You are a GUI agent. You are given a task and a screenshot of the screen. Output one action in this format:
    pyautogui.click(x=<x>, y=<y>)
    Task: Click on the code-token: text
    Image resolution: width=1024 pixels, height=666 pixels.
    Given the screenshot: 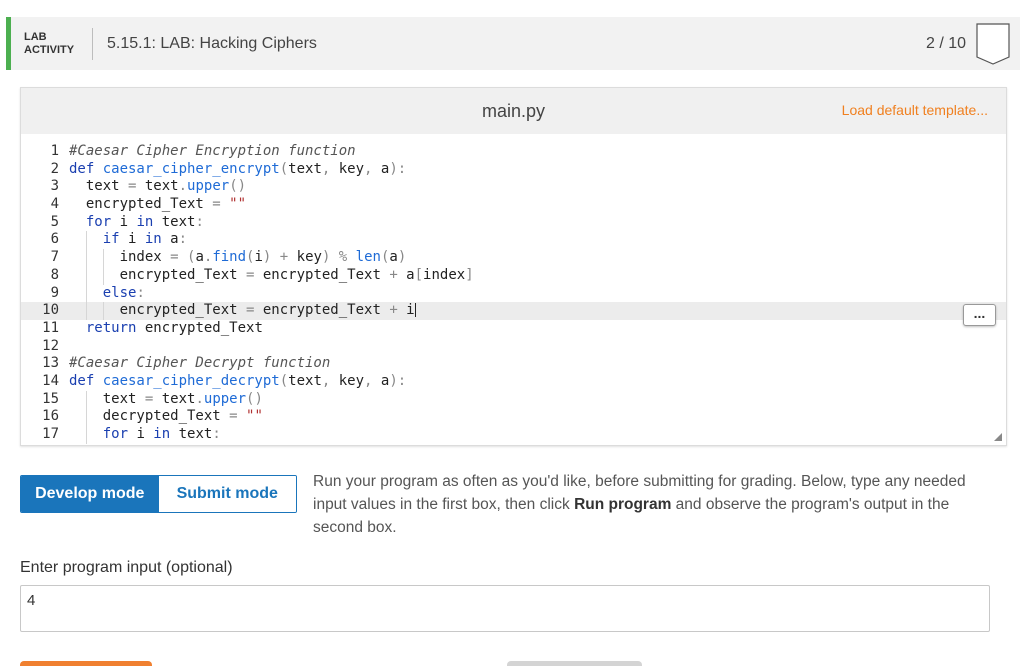 What is the action you would take?
    pyautogui.click(x=195, y=434)
    